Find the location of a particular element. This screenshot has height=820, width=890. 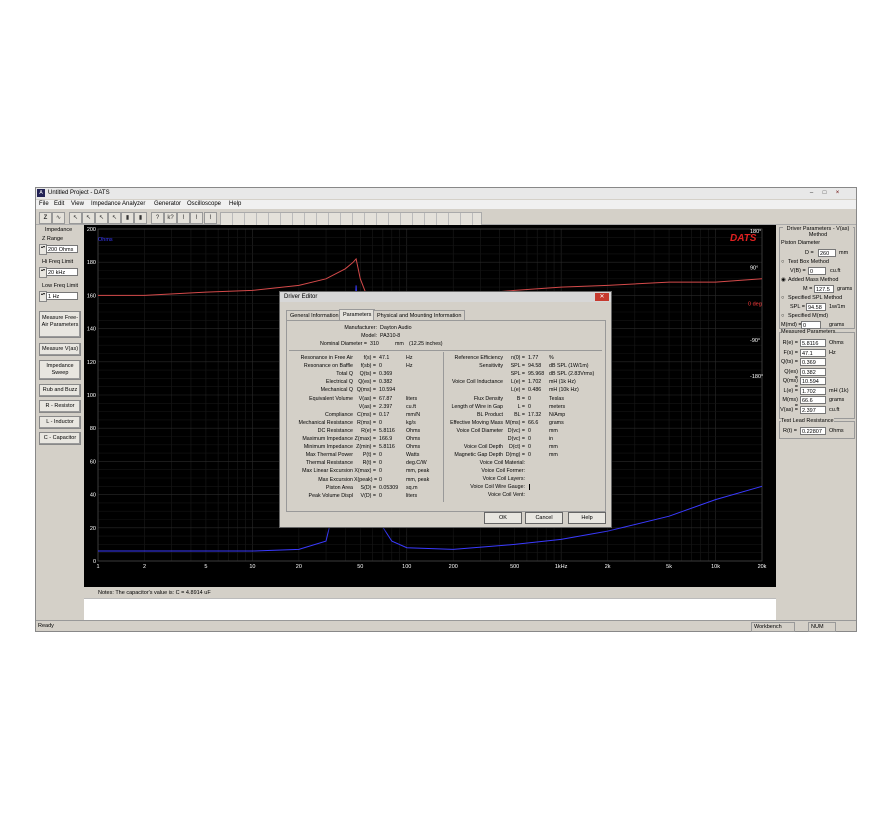

spl-field: 94.58 is located at coordinates (816, 307).